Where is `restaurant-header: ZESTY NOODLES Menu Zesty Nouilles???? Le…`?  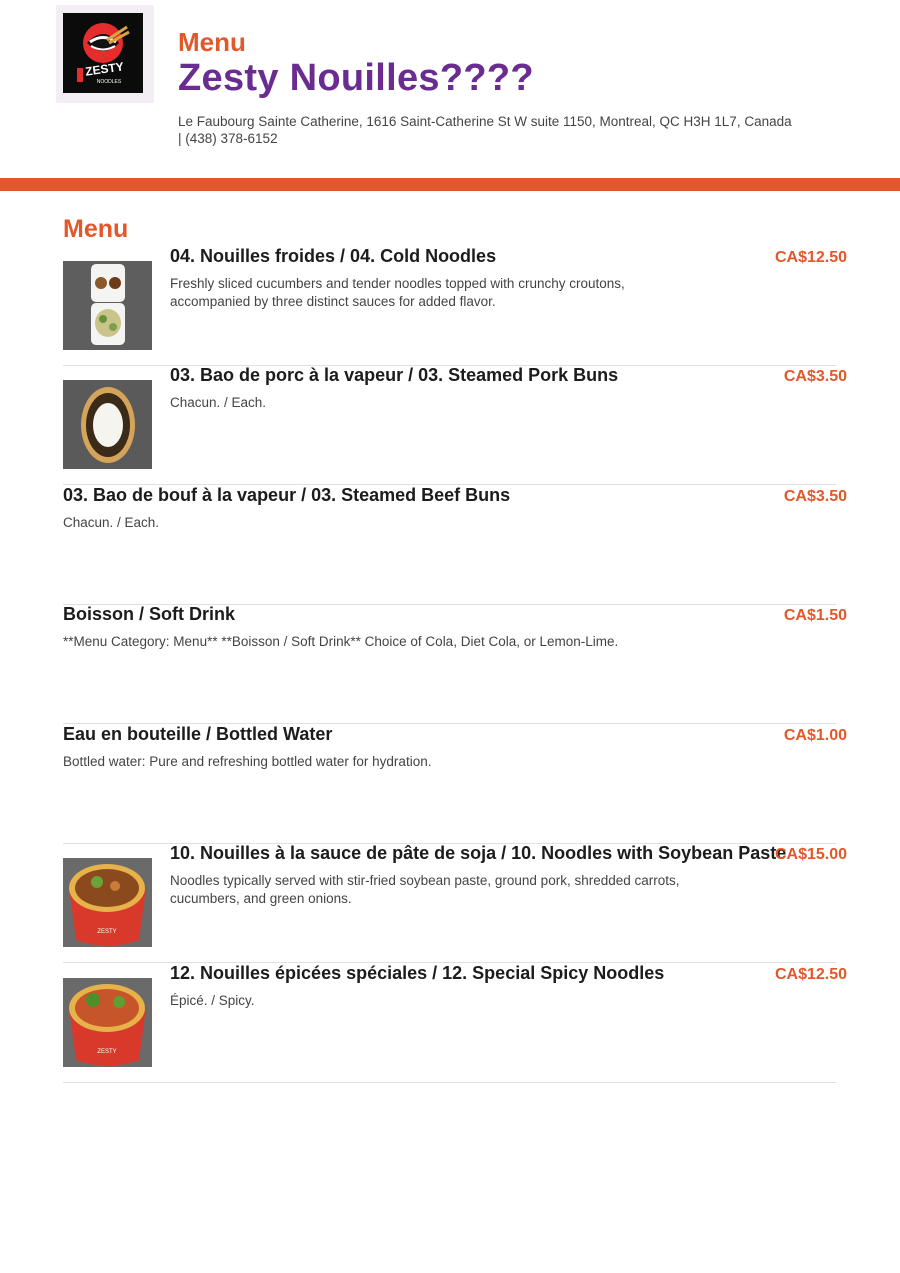 restaurant-header: ZESTY NOODLES Menu Zesty Nouilles???? Le… is located at coordinates (450, 89).